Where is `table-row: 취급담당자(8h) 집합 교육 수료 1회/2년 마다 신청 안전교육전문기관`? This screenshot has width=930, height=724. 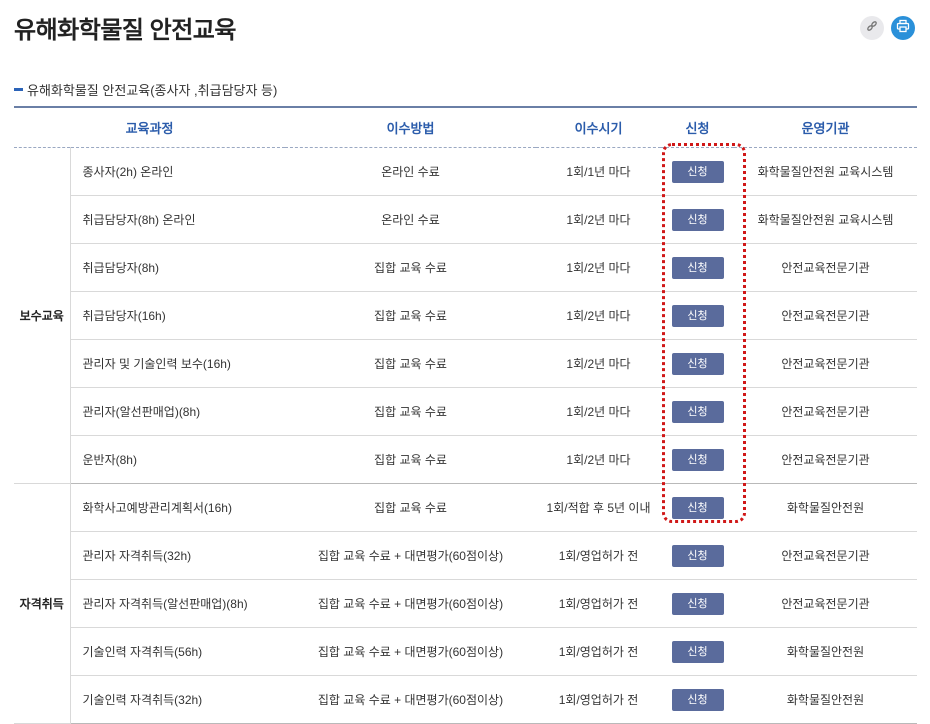 table-row: 취급담당자(8h) 집합 교육 수료 1회/2년 마다 신청 안전교육전문기관 is located at coordinates (465, 267).